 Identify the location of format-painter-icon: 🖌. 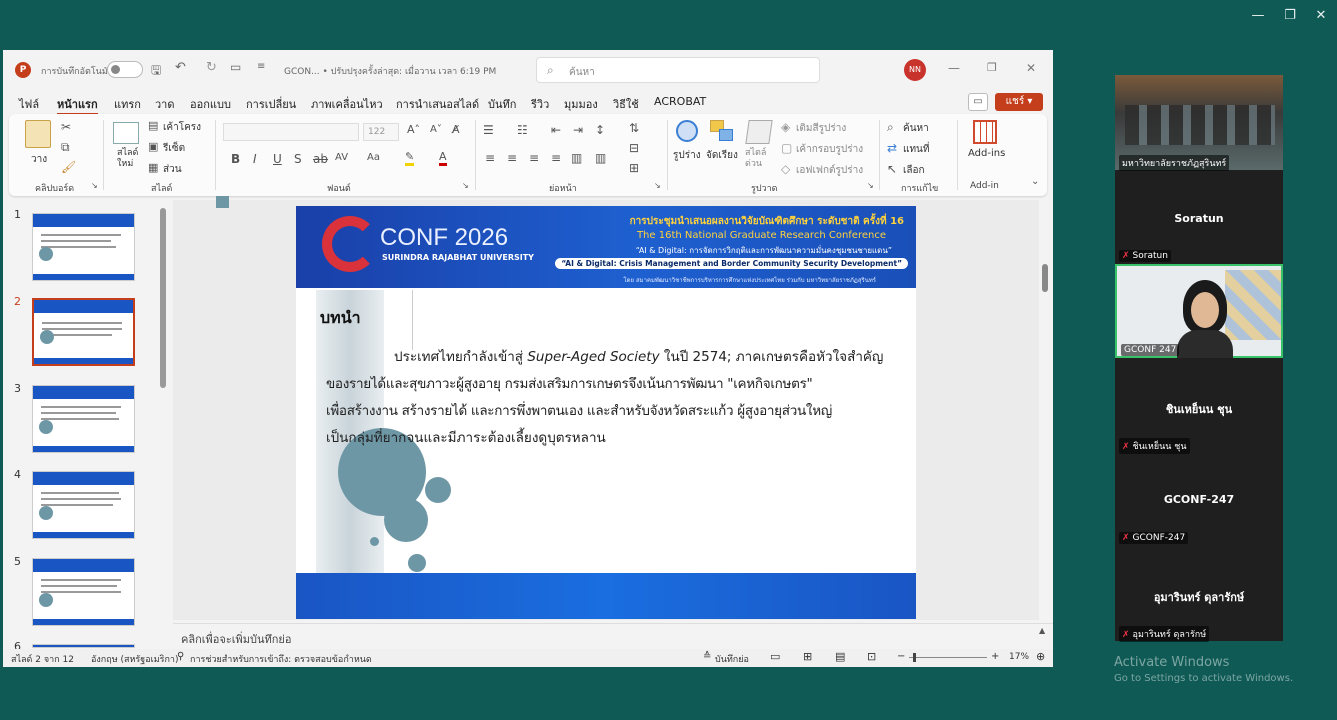
(68, 167).